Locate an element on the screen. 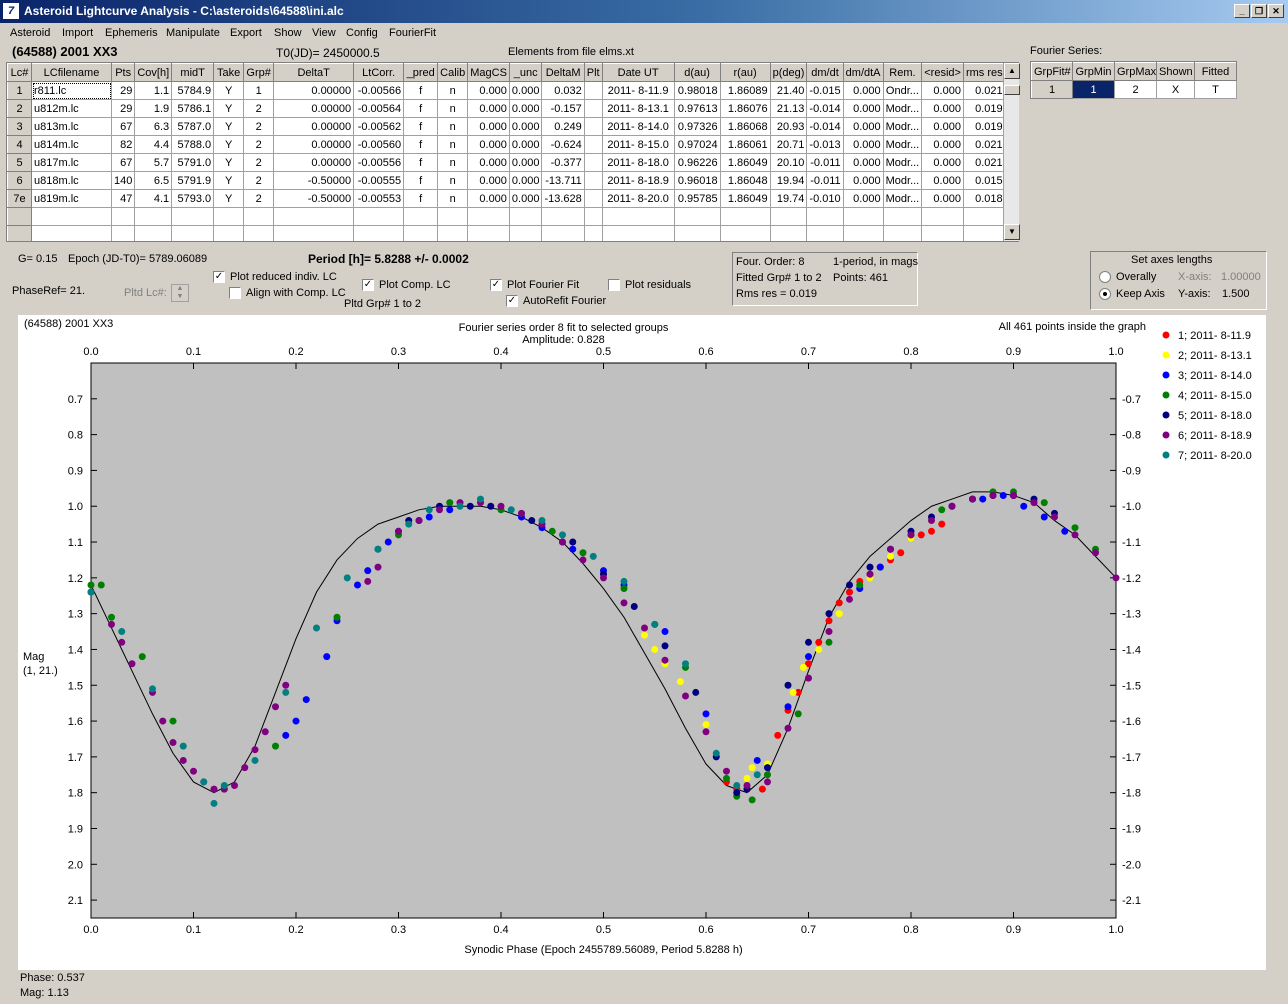  row-header-cell is located at coordinates (19, 233).